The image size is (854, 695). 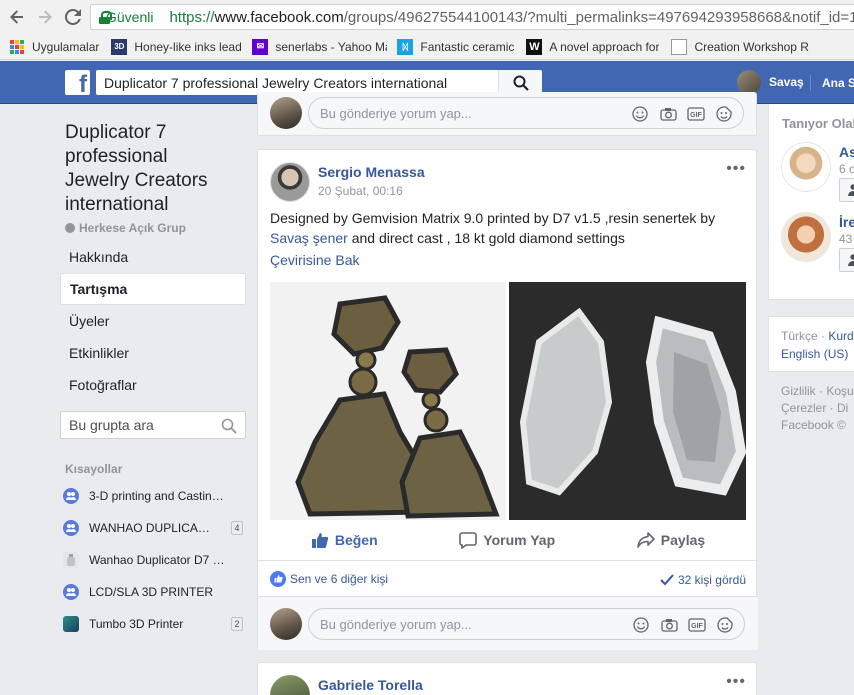 I want to click on comment-row: Bu gönderiye yorum yap... GIF, so click(x=507, y=113).